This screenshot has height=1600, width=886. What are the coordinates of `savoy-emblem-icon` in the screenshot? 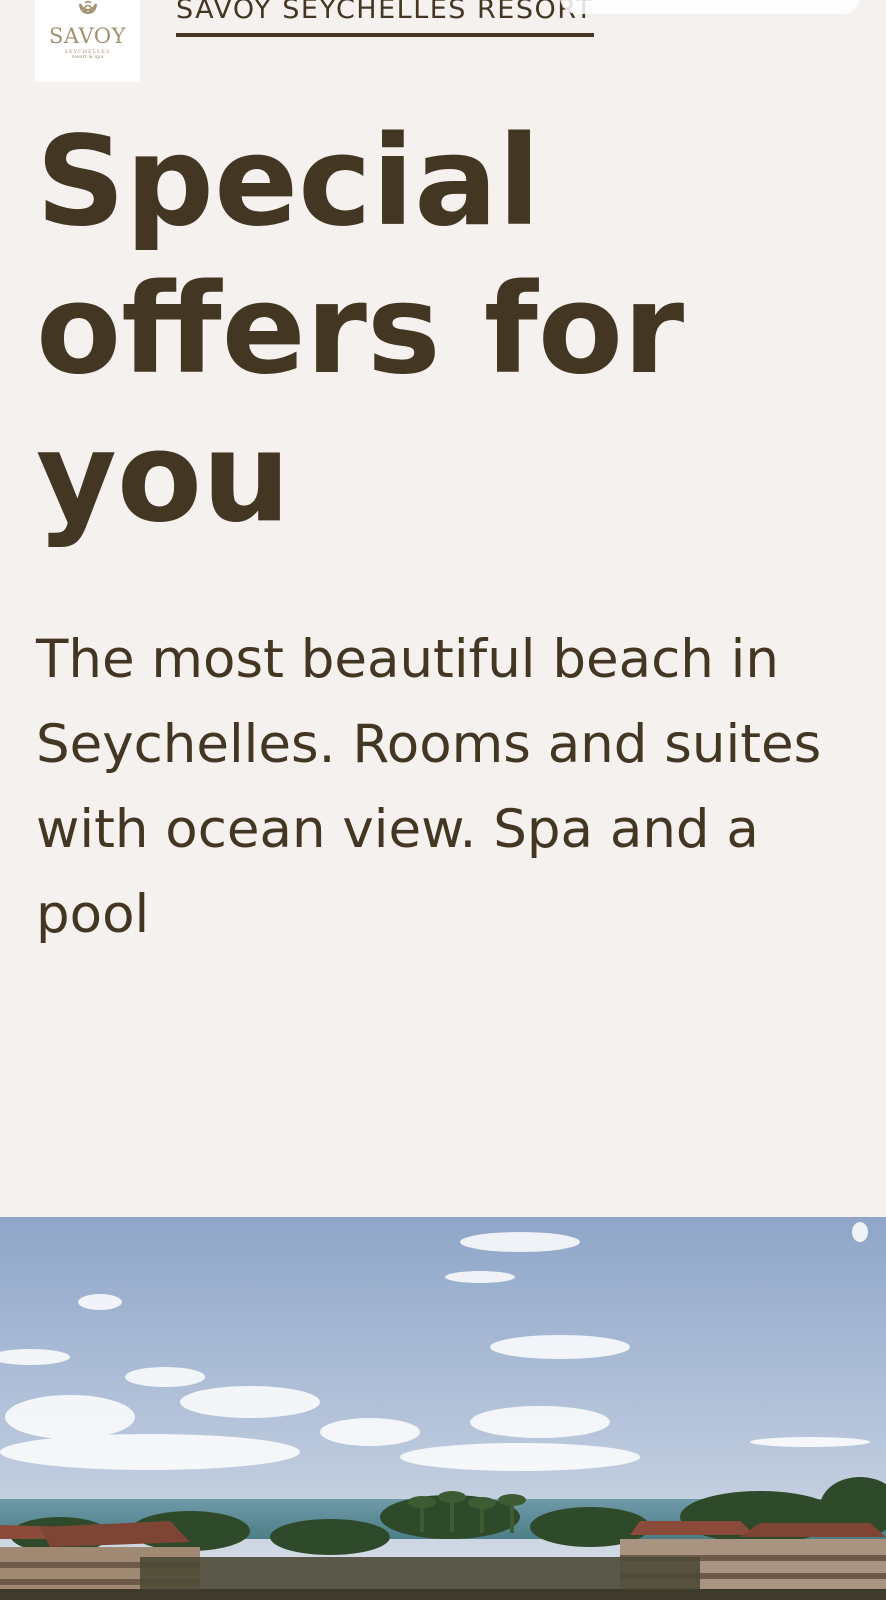 It's located at (87, 7).